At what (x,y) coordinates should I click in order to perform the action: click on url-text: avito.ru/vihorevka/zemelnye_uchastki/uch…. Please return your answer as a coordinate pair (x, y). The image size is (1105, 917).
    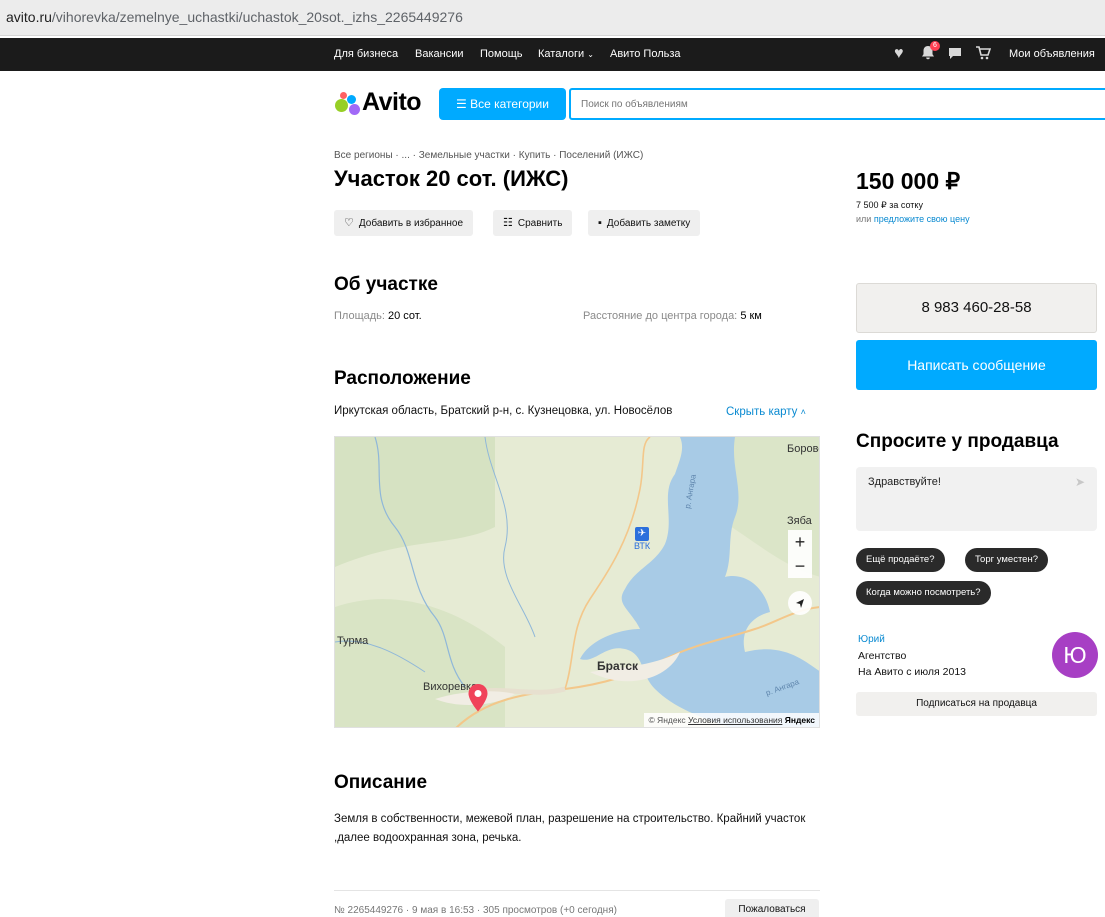
    Looking at the image, I should click on (234, 17).